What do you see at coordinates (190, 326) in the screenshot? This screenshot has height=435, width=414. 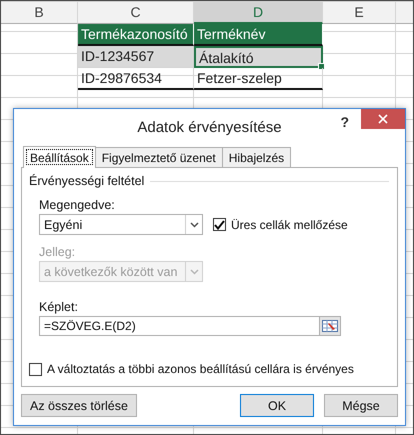 I see `formula-field: =SZÖVEG.E(D2)` at bounding box center [190, 326].